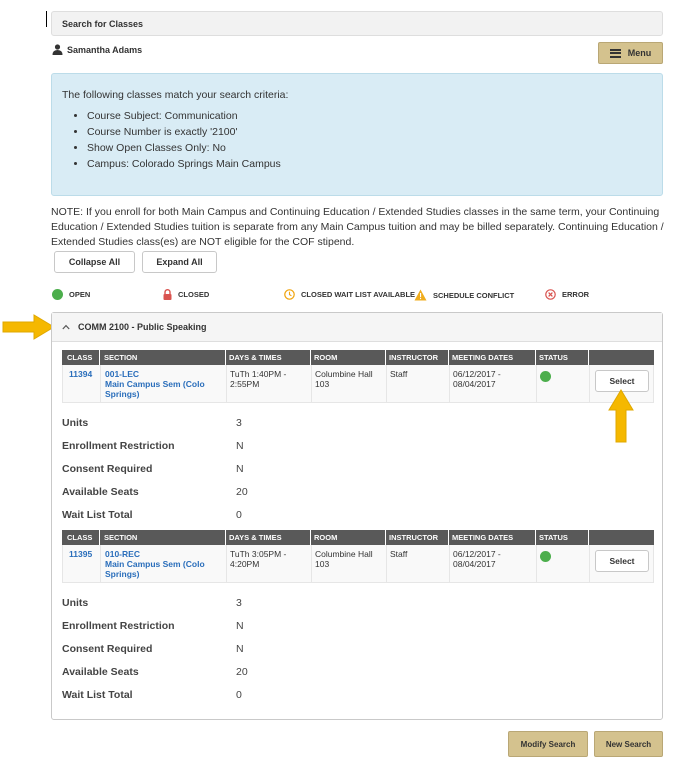 The height and width of the screenshot is (767, 691). I want to click on days-times: TuTh 1:40PM - 2:55PM, so click(258, 379).